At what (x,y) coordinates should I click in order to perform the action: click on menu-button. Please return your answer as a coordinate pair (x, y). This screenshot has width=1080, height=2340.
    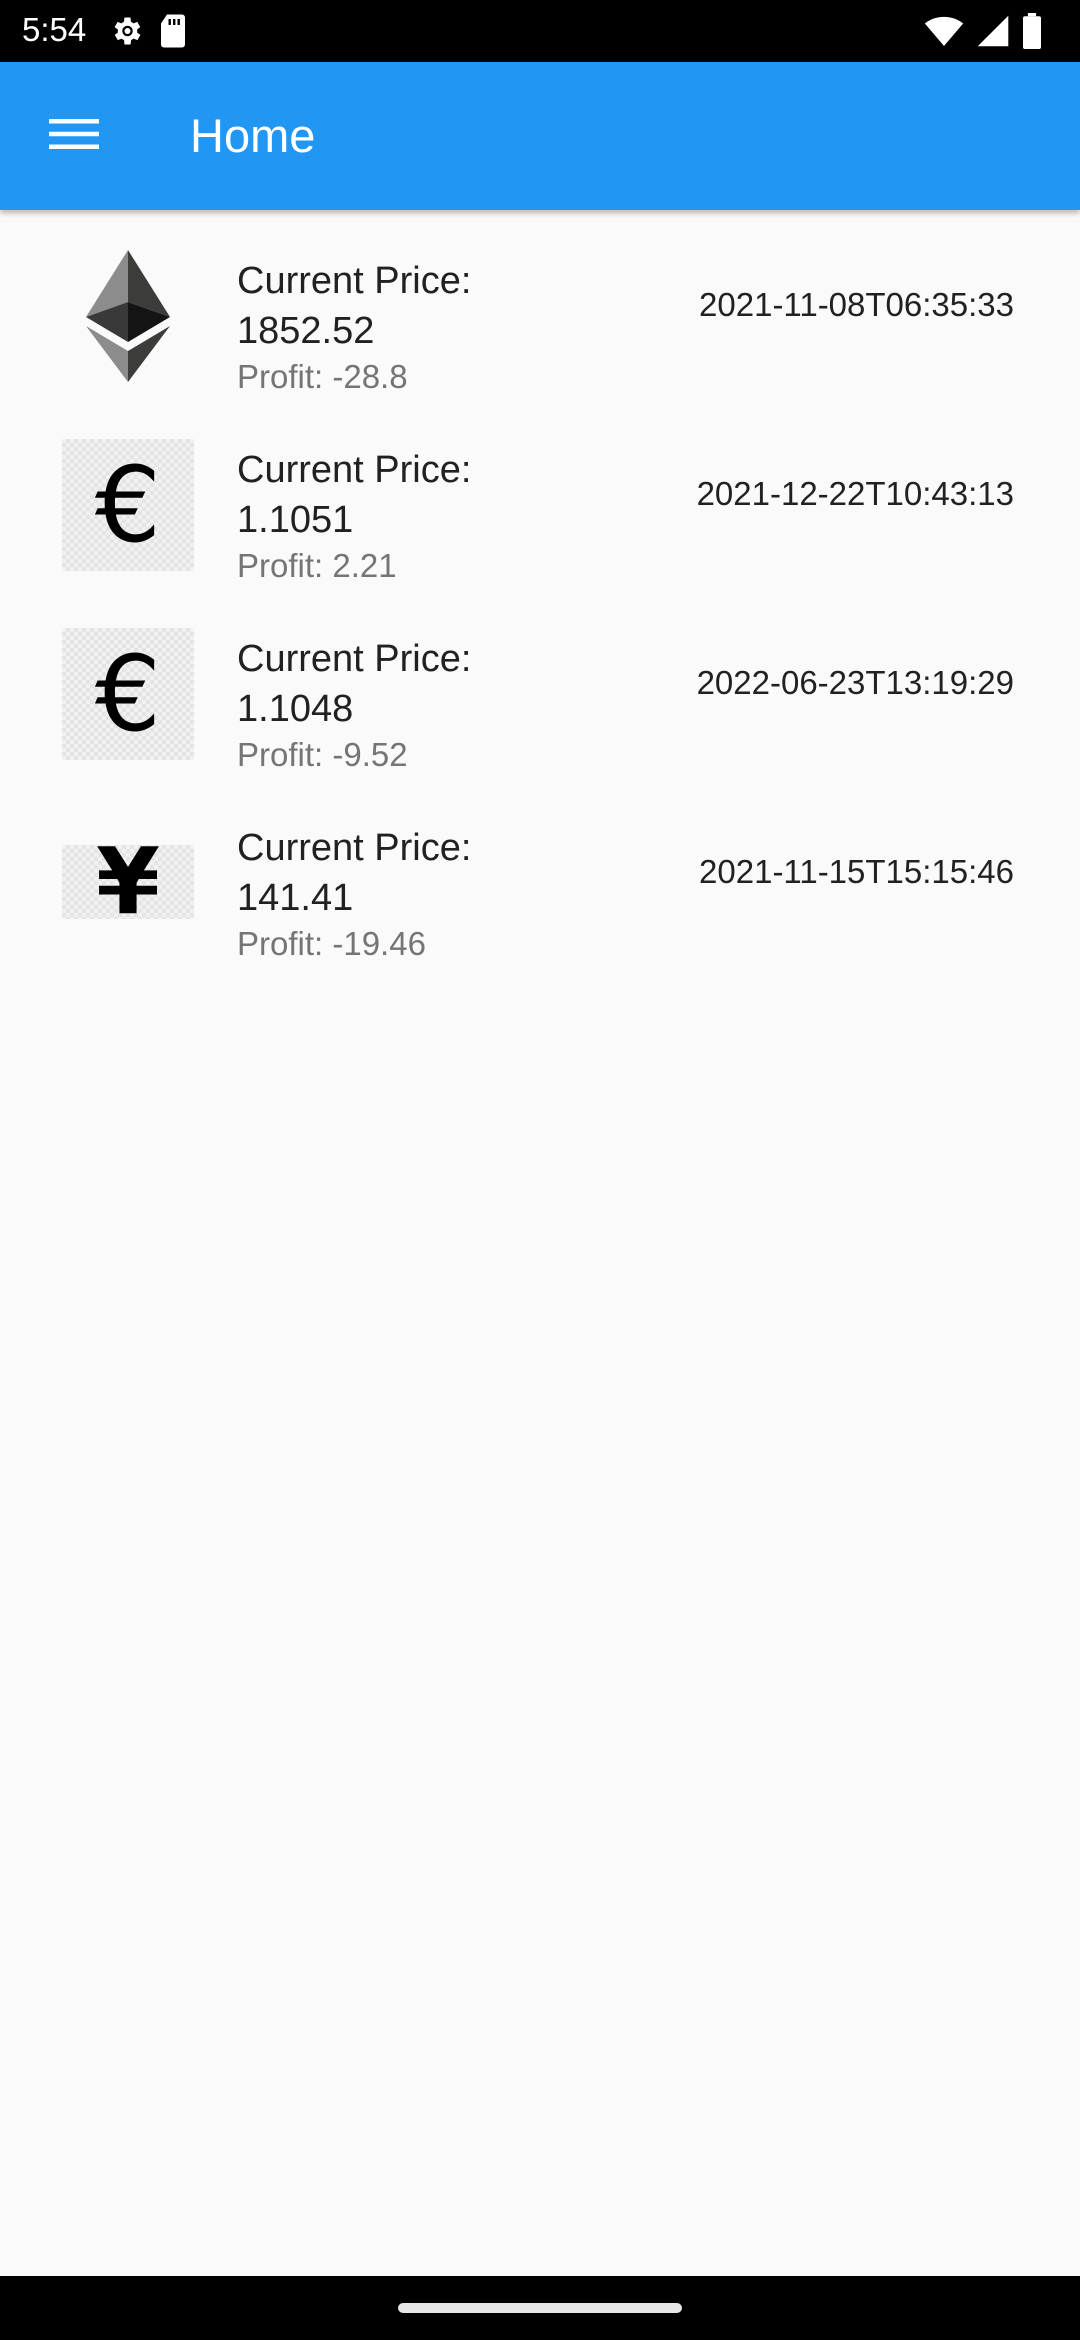
    Looking at the image, I should click on (74, 136).